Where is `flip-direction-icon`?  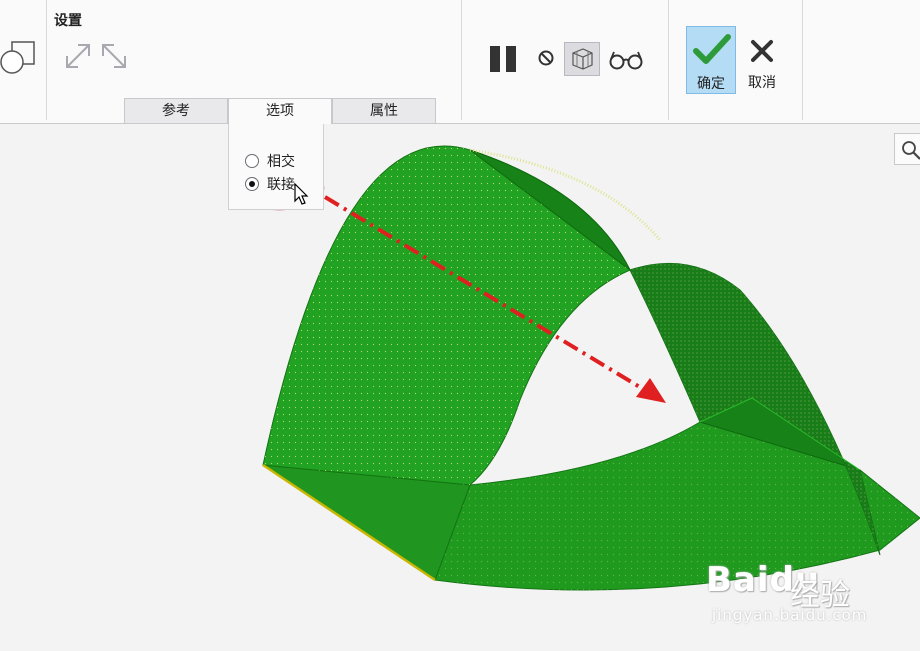 flip-direction-icon is located at coordinates (78, 56).